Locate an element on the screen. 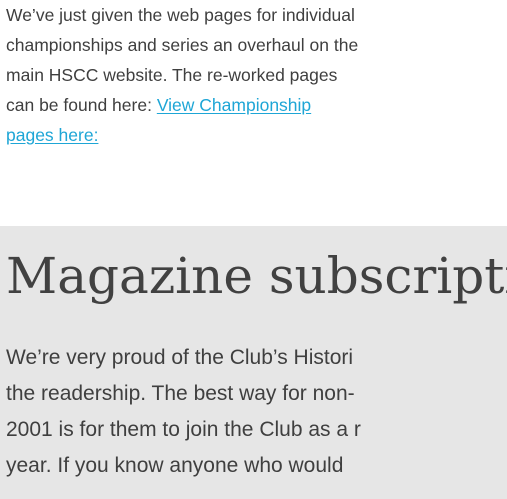  paragraph-line: 2001 is for them to join the Club as a r is located at coordinates (183, 429).